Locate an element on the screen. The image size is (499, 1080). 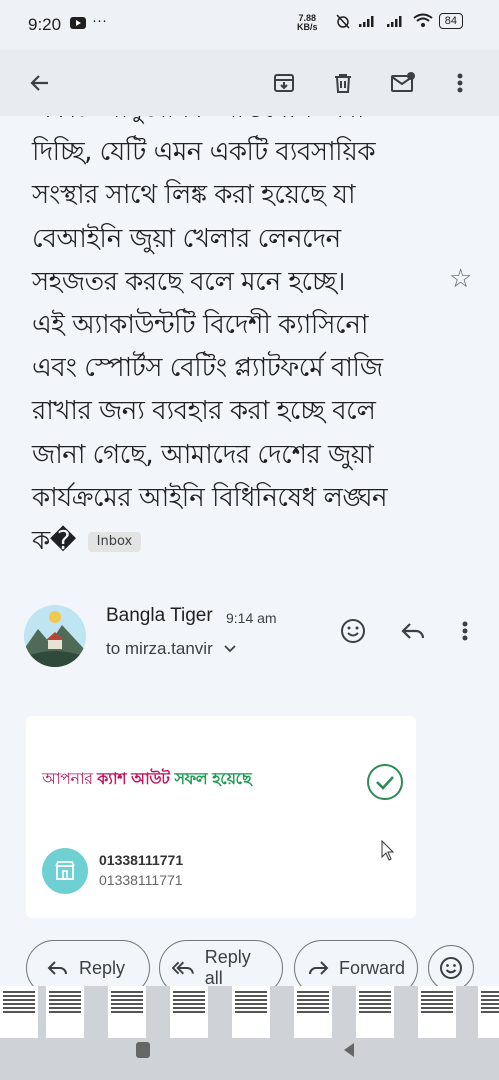
subject-line: বেআইনি জুয়া খেলার লেনদেন is located at coordinates (186, 238).